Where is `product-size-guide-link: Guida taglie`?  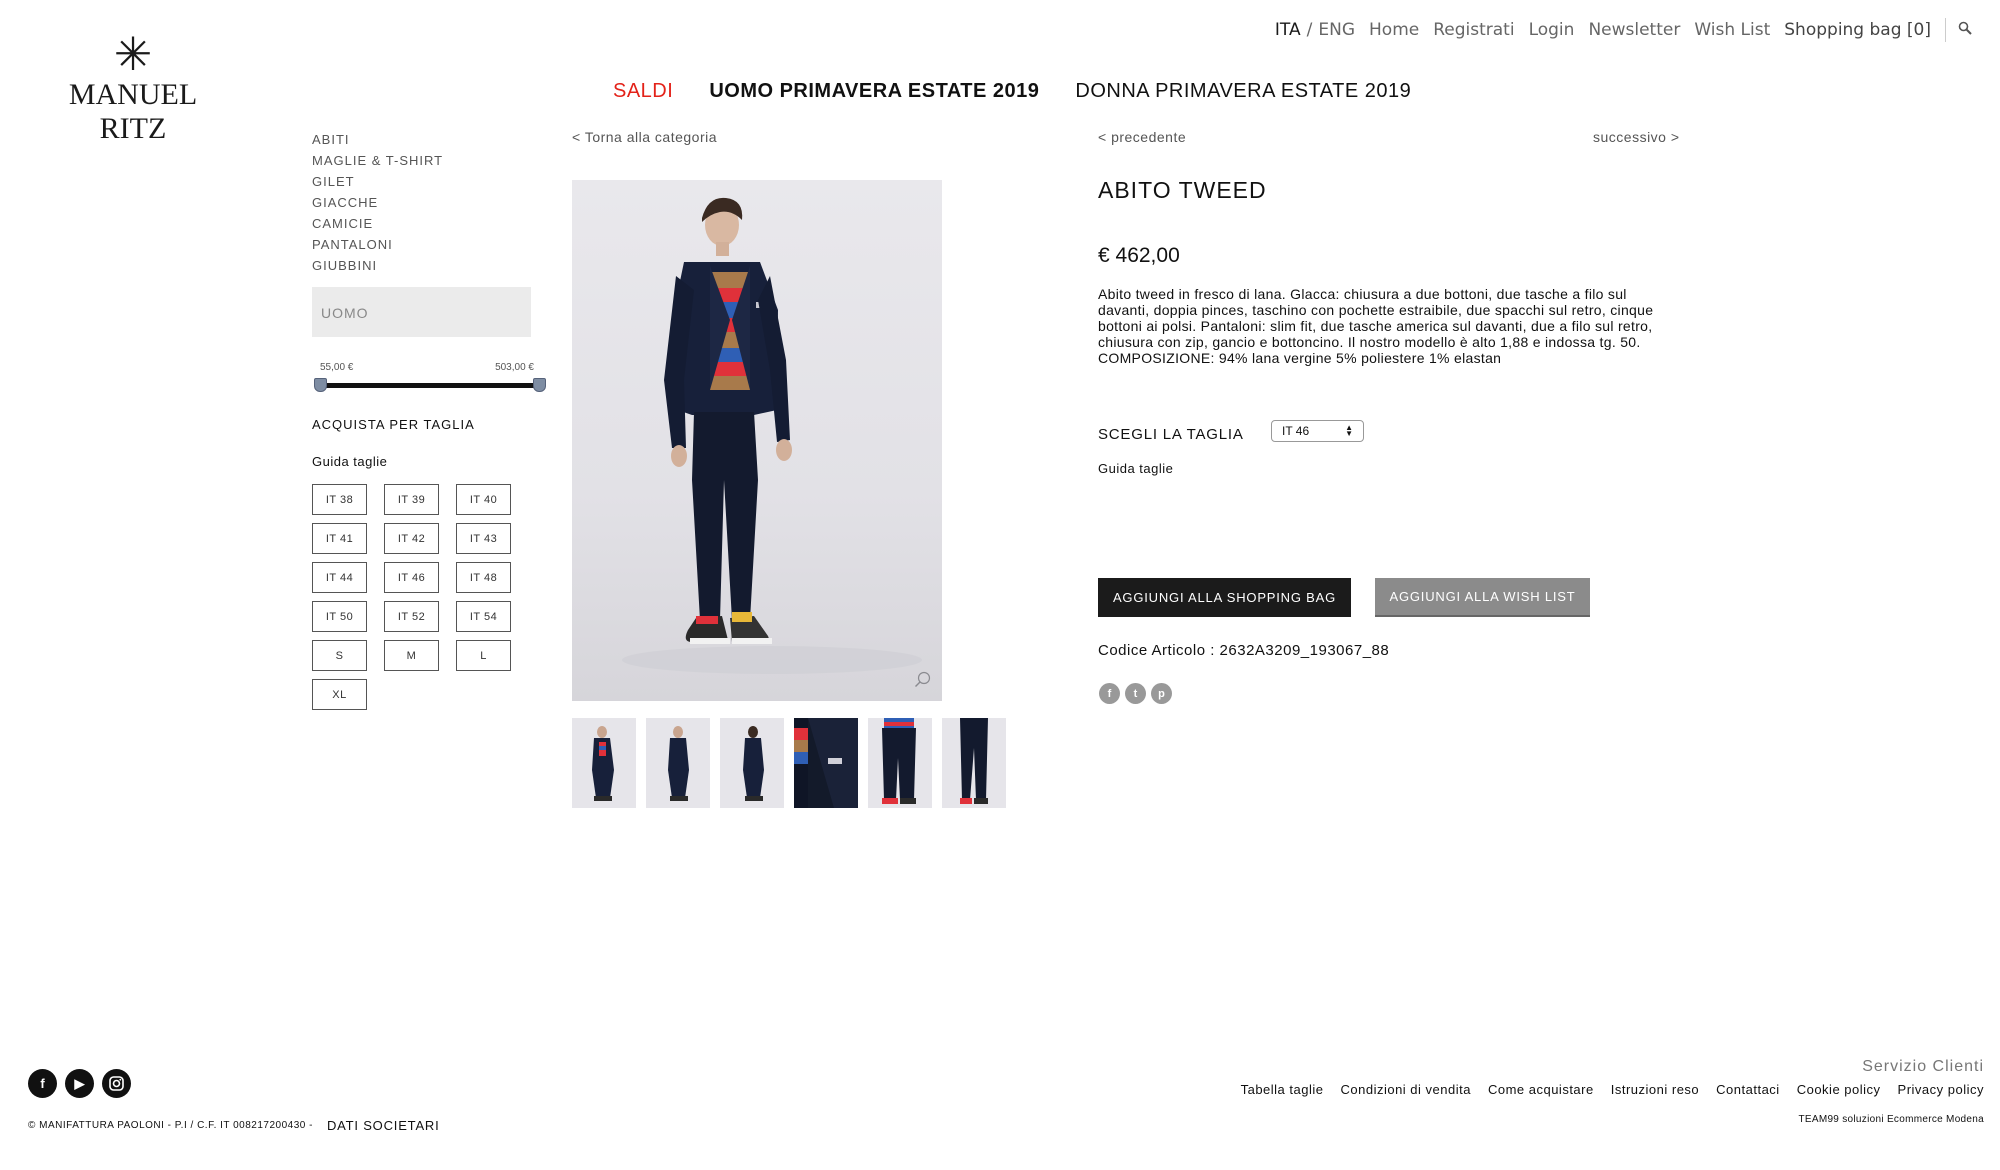
product-size-guide-link: Guida taglie is located at coordinates (1135, 468).